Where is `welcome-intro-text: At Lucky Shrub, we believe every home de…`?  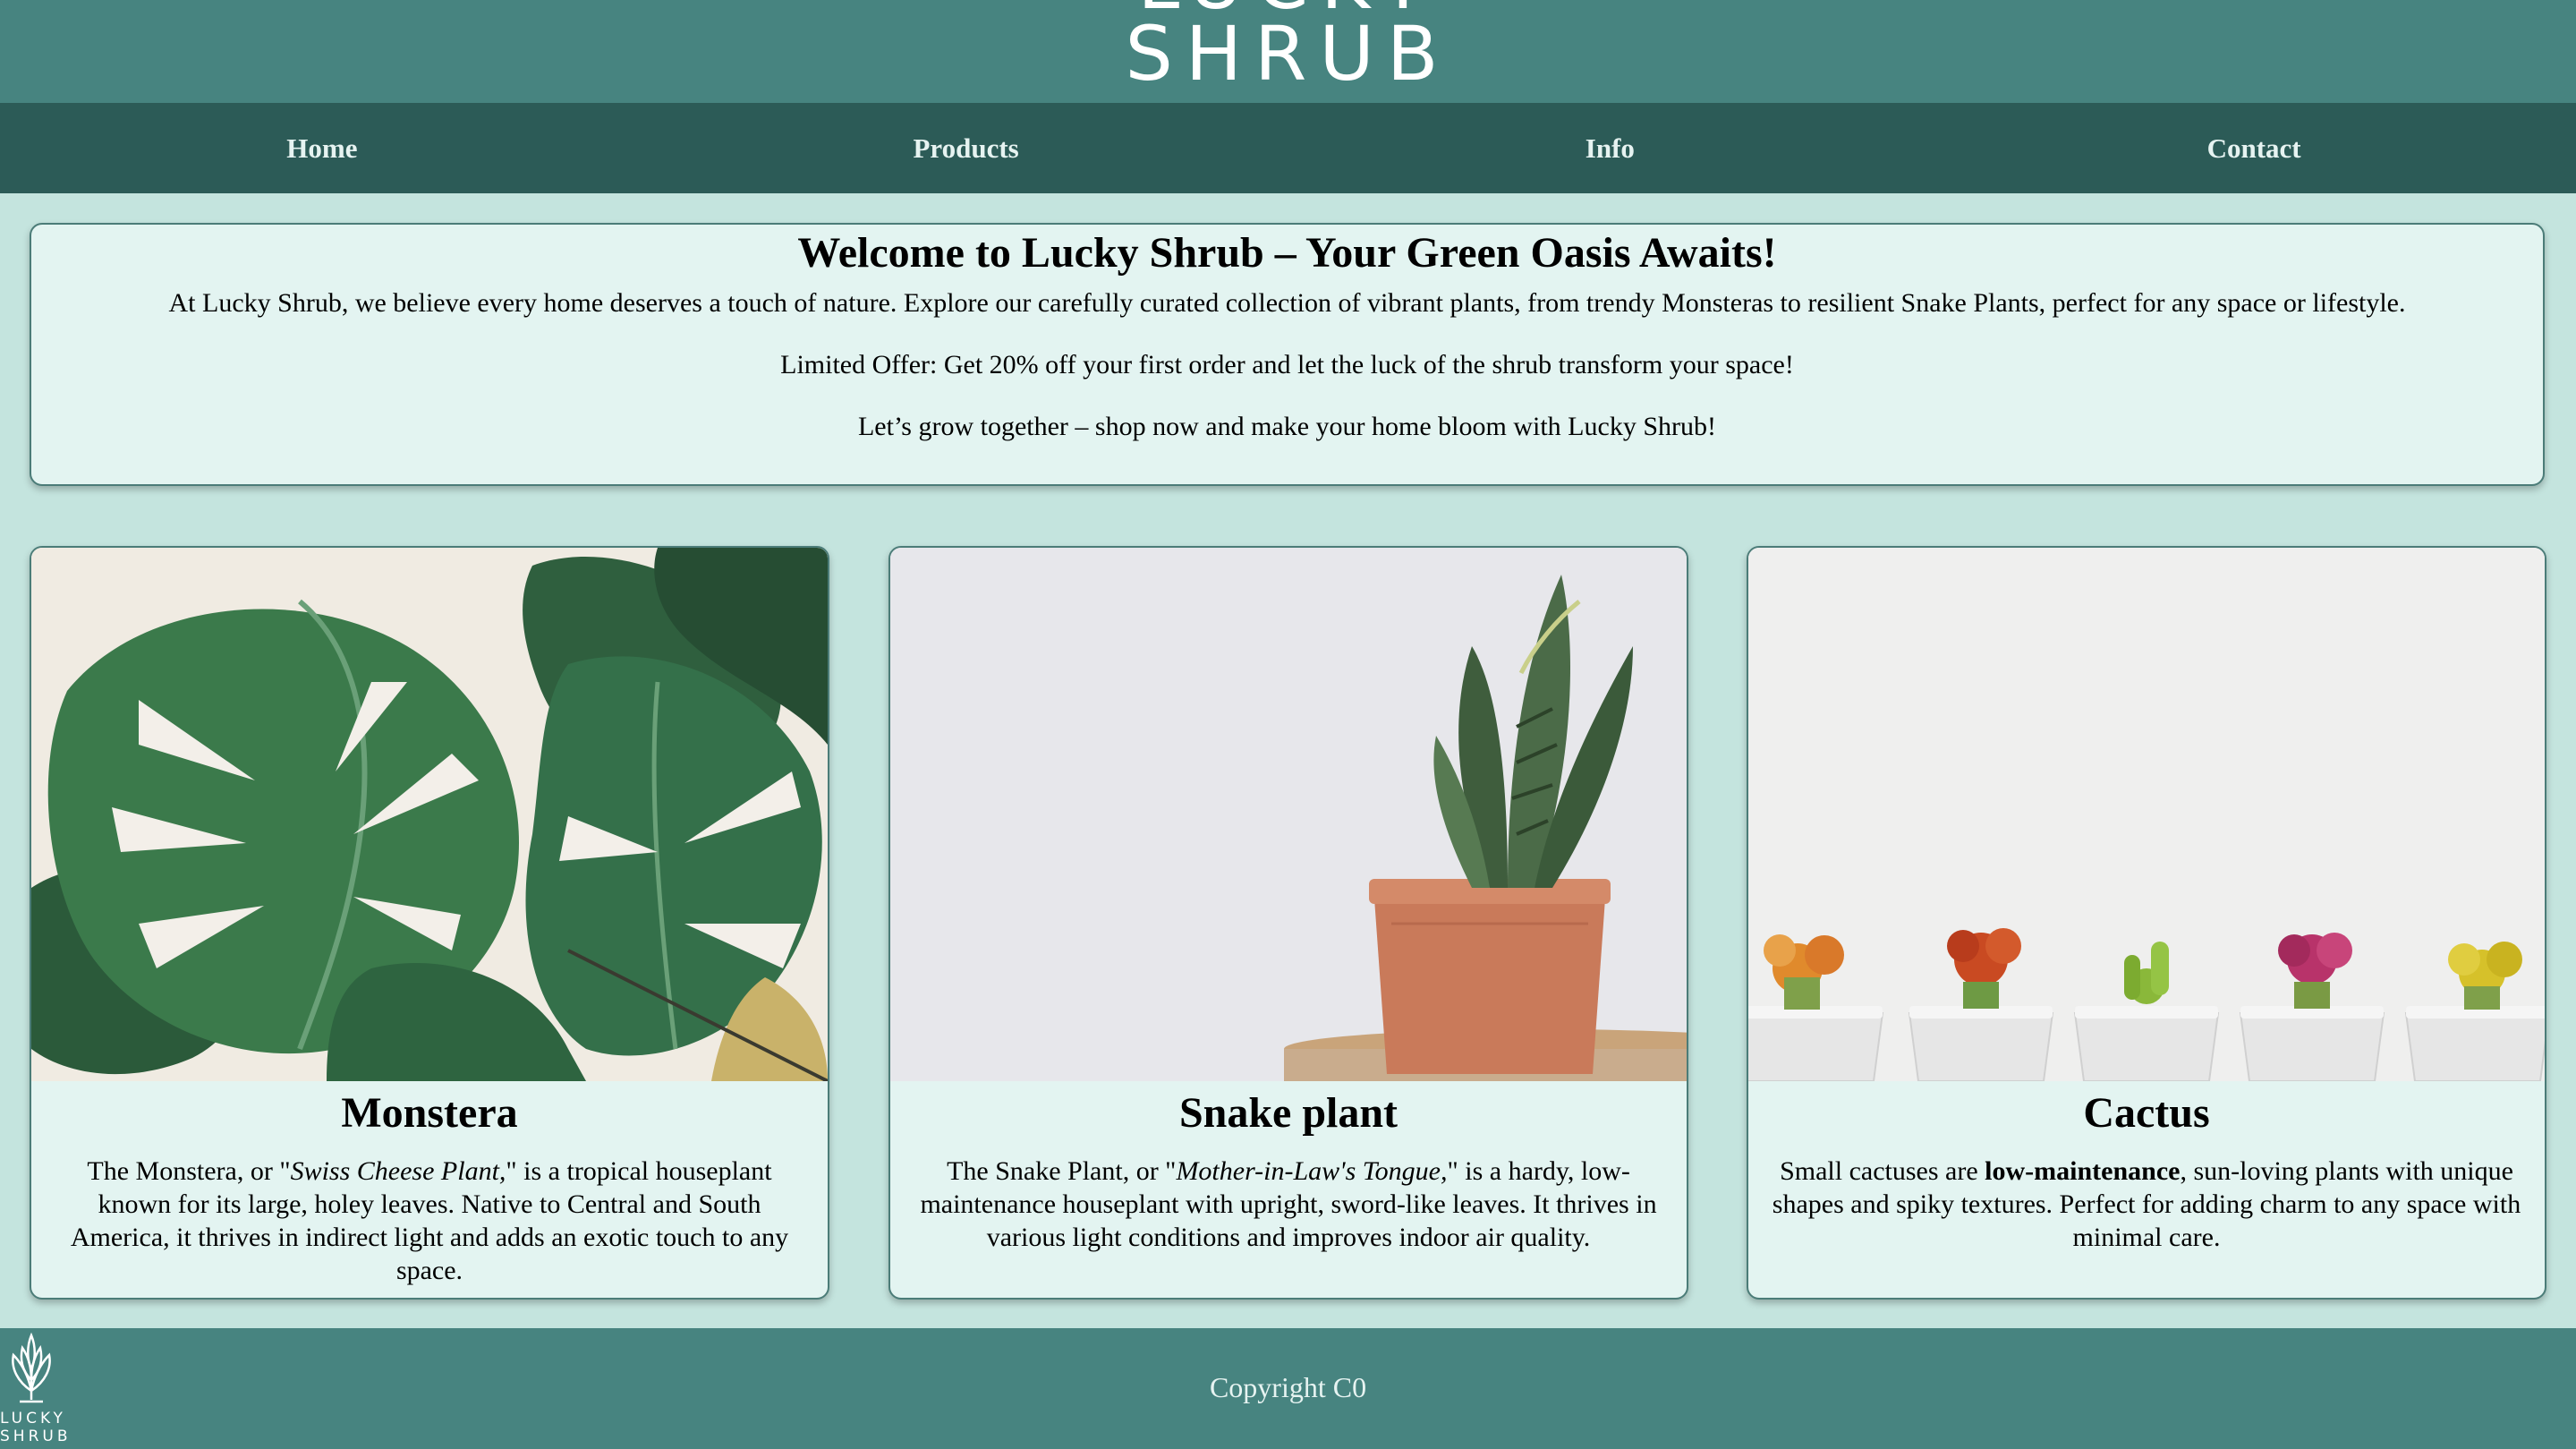
welcome-intro-text: At Lucky Shrub, we believe every home de… is located at coordinates (1287, 303).